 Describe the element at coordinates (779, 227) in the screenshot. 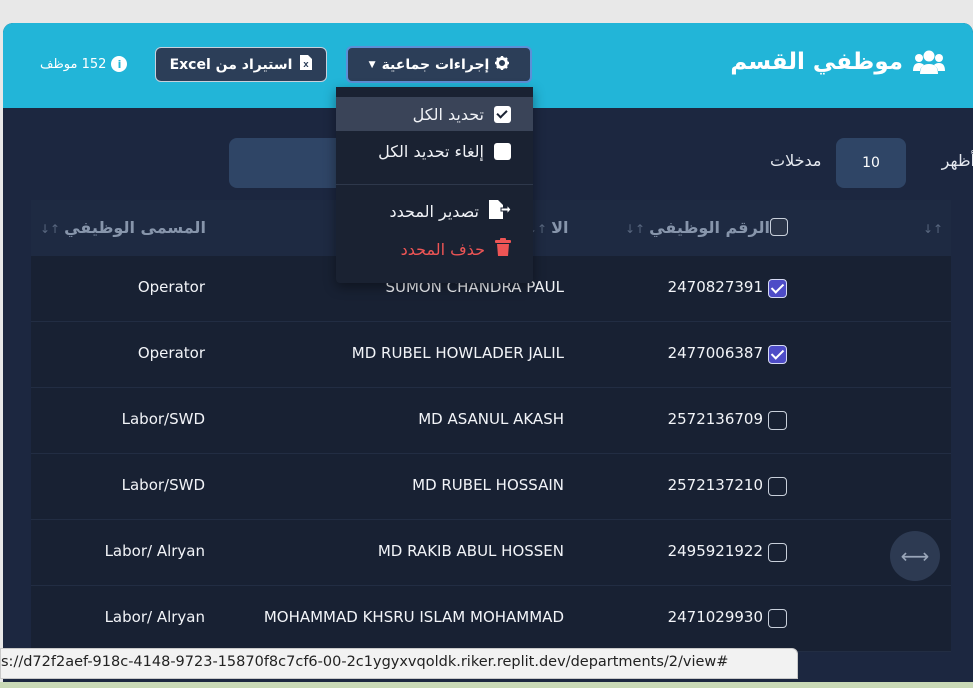

I see `select-all-checkbox` at that location.